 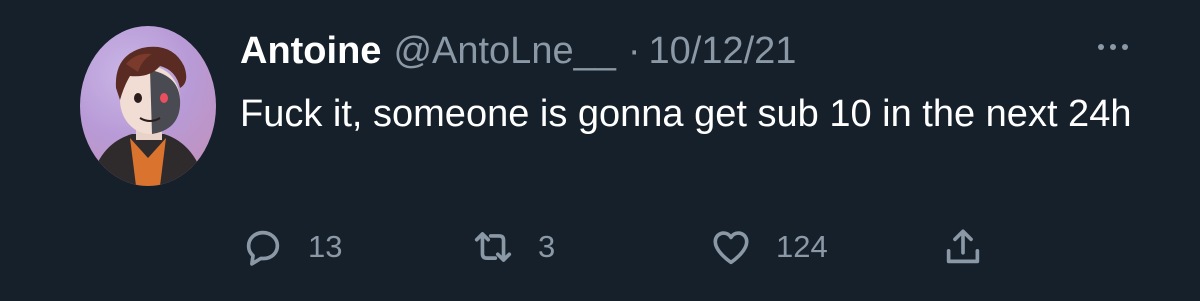 I want to click on tweet-actions: 13 3 124, so click(x=620, y=247).